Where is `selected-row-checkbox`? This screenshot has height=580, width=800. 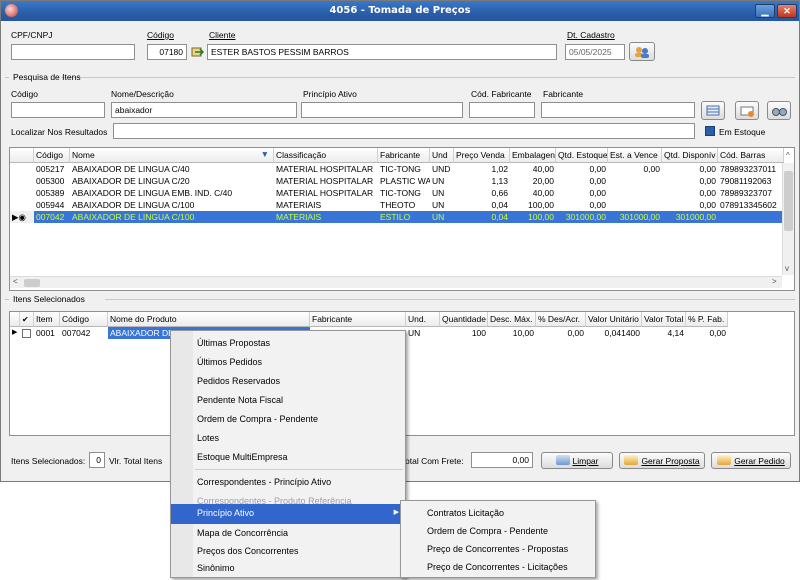 selected-row-checkbox is located at coordinates (26, 333).